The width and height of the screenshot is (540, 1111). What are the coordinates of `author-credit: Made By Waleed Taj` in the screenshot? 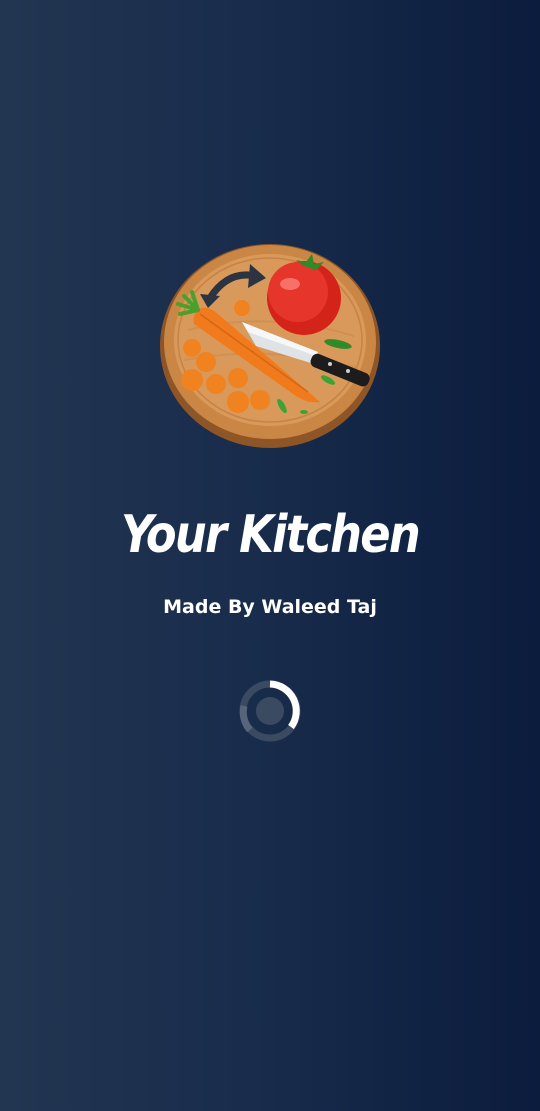 It's located at (270, 607).